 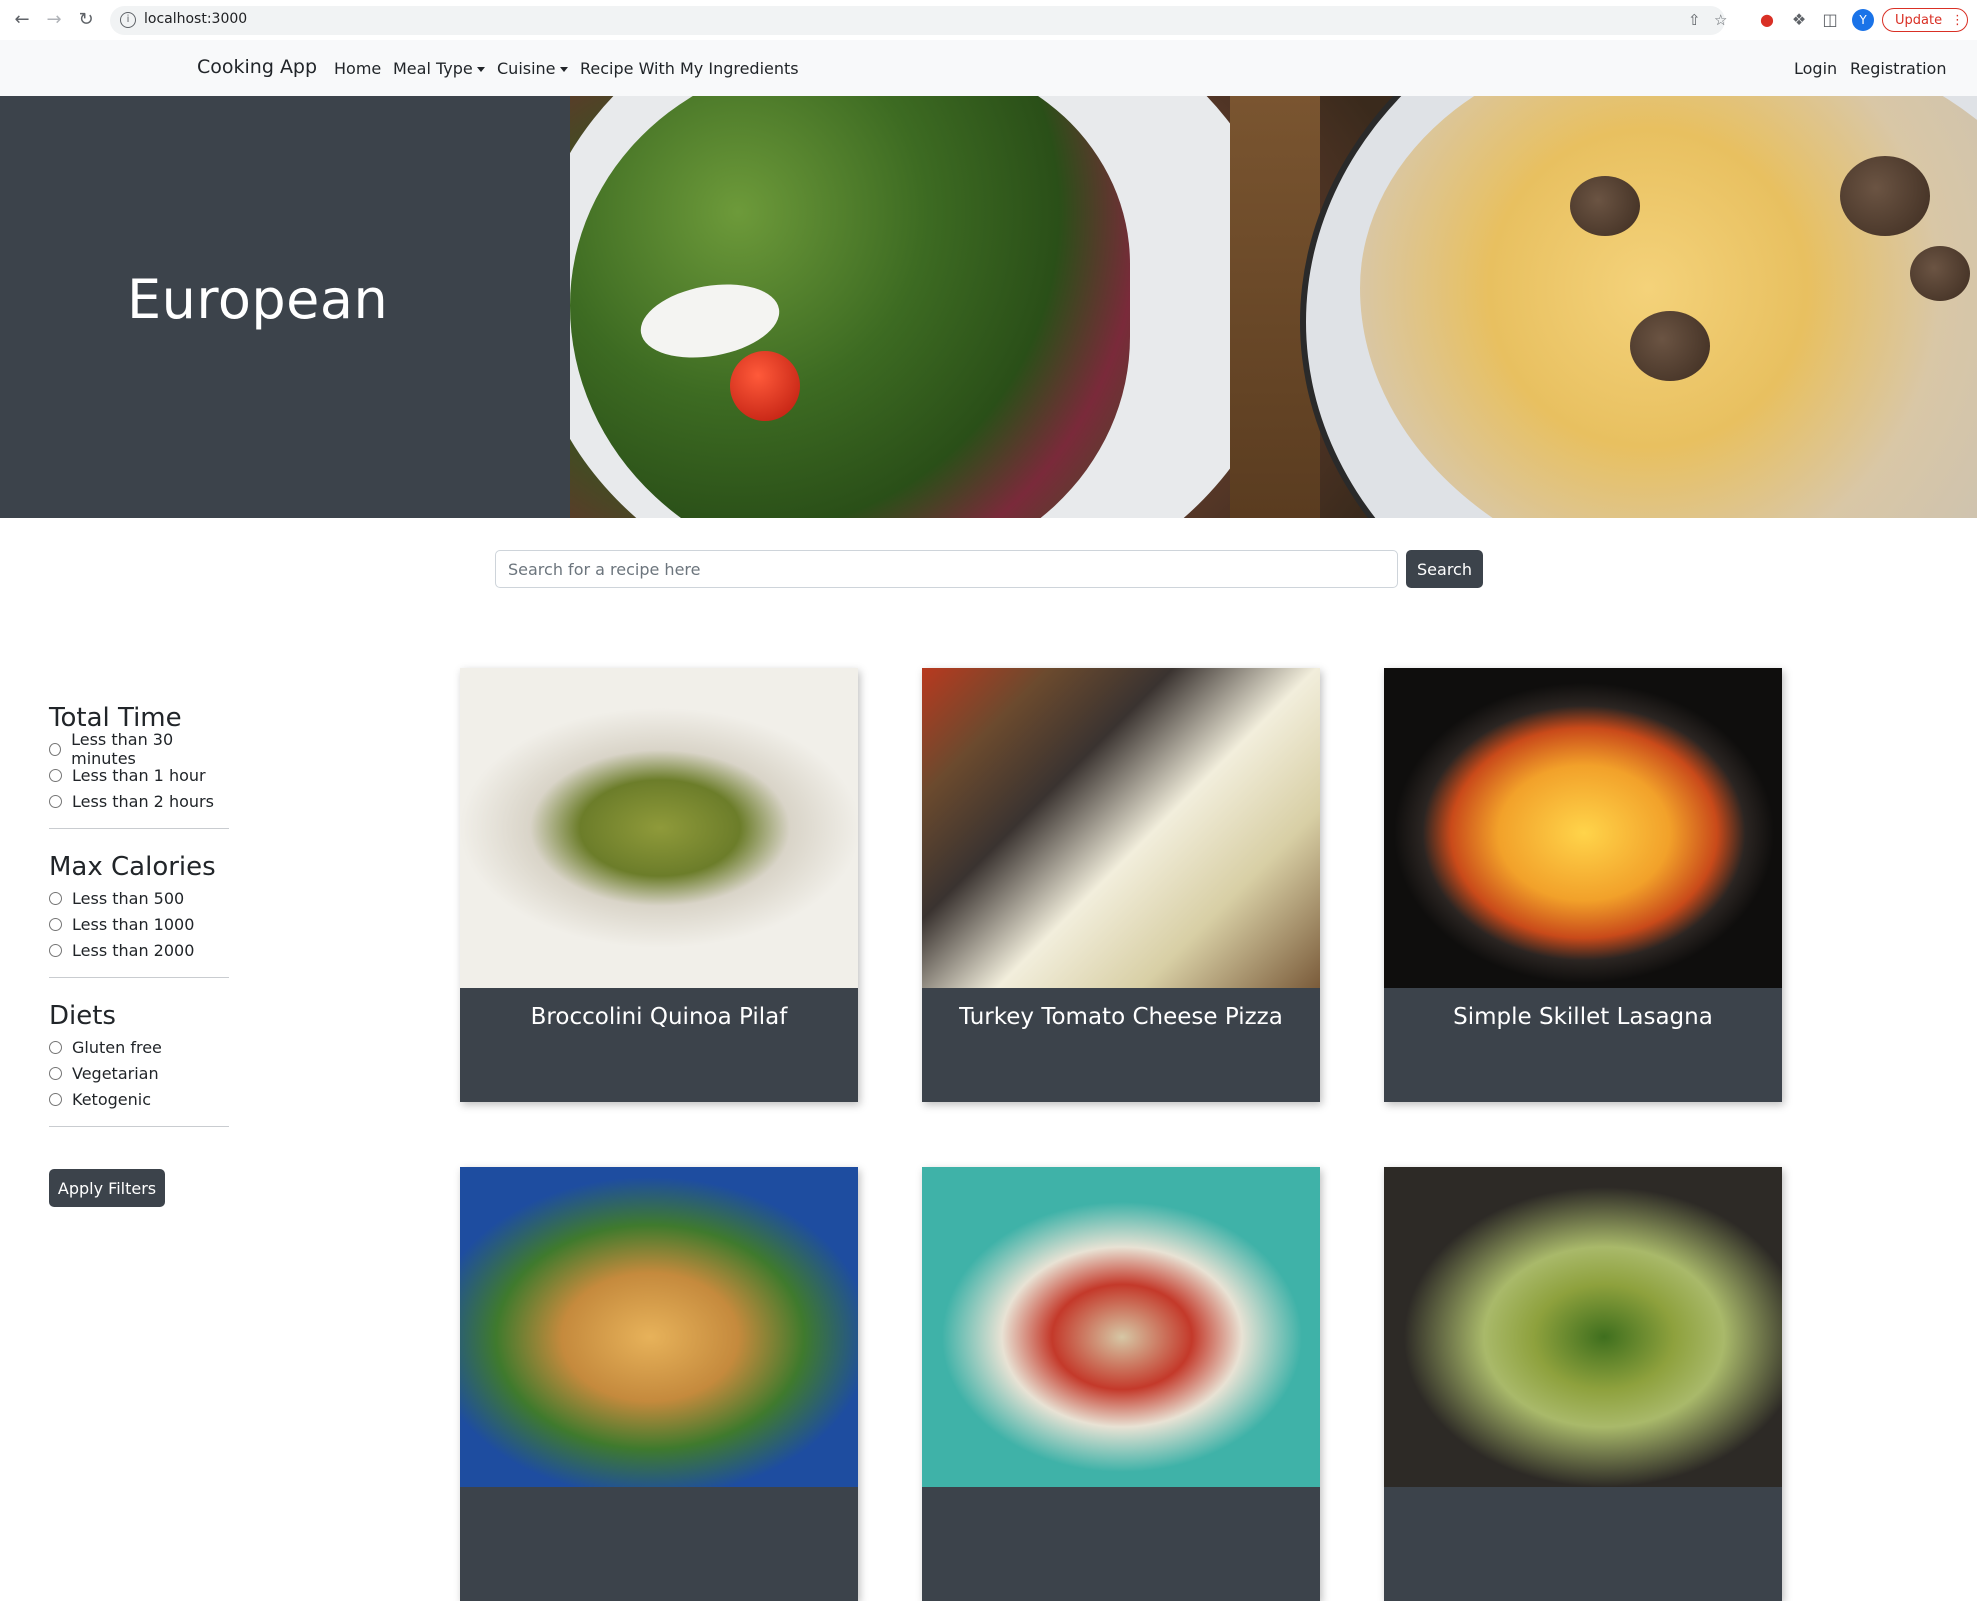 I want to click on filter-option: Less than 1000, so click(x=139, y=924).